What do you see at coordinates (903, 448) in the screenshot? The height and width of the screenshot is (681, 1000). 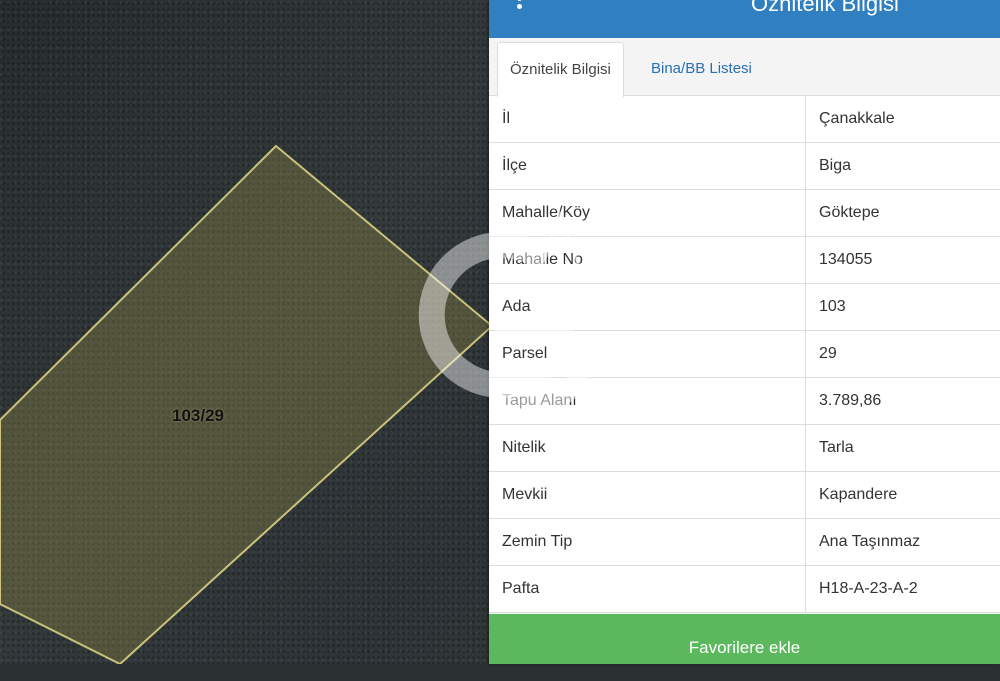 I see `row-value: Tarla` at bounding box center [903, 448].